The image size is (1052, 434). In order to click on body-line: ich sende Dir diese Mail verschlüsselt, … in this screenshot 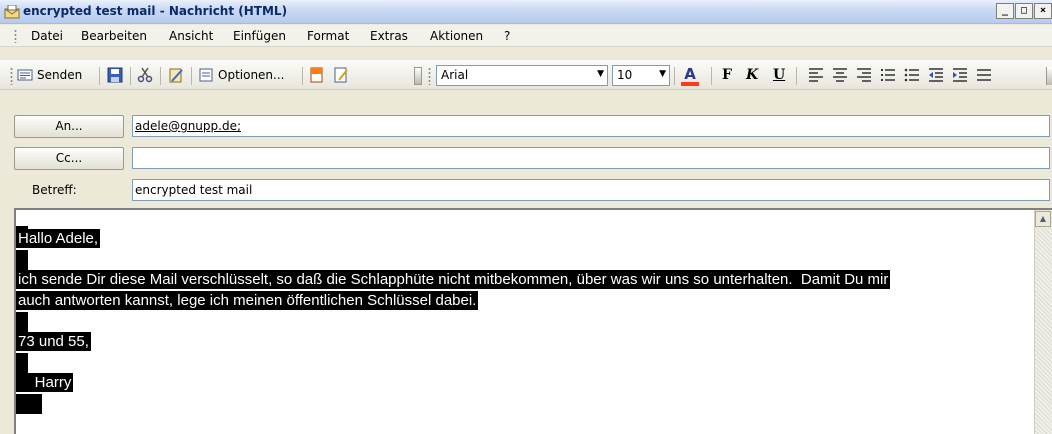, I will do `click(453, 279)`.